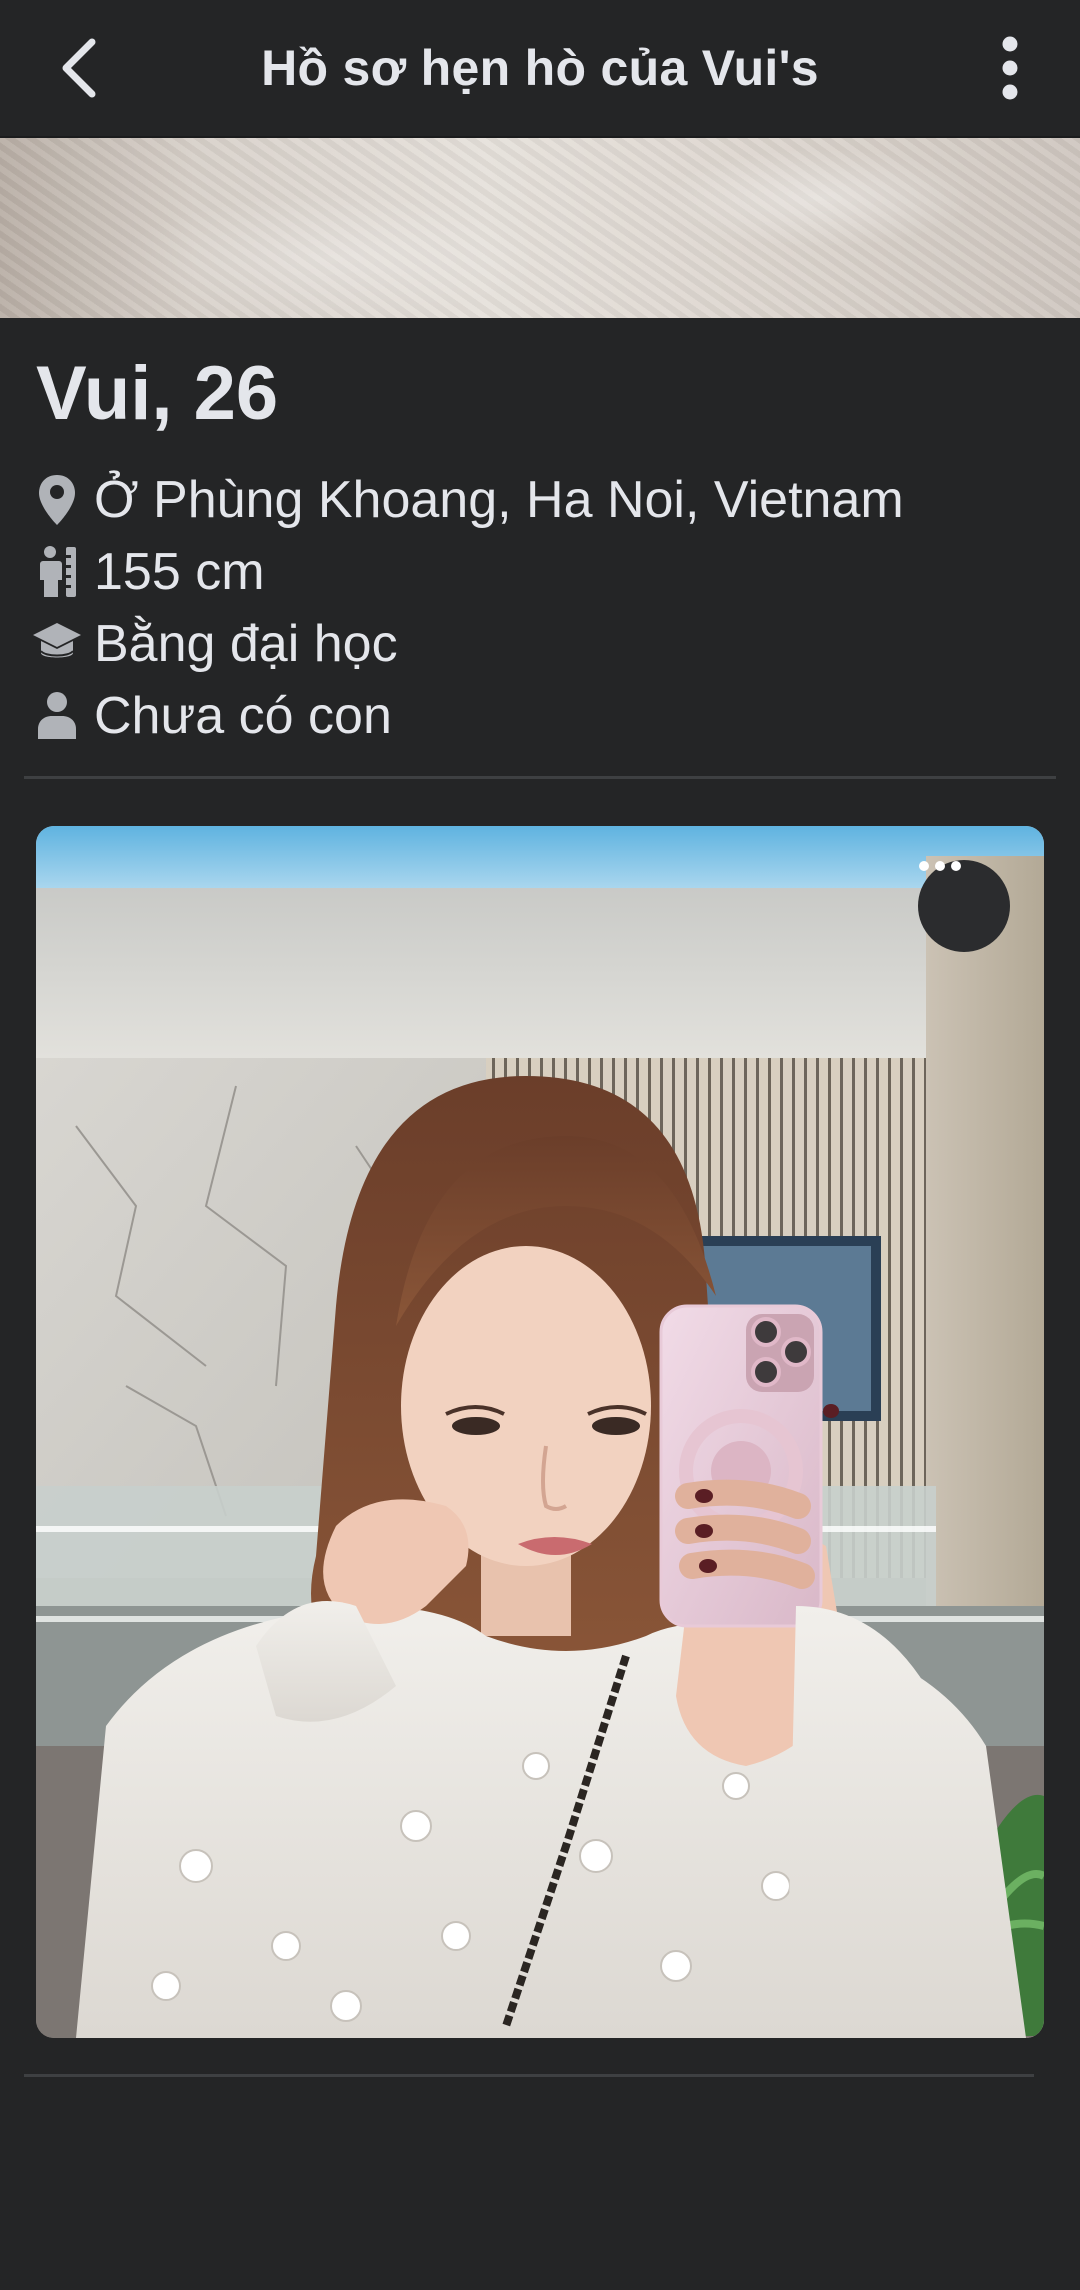  I want to click on vertical-ellipsis-icon, so click(1010, 68).